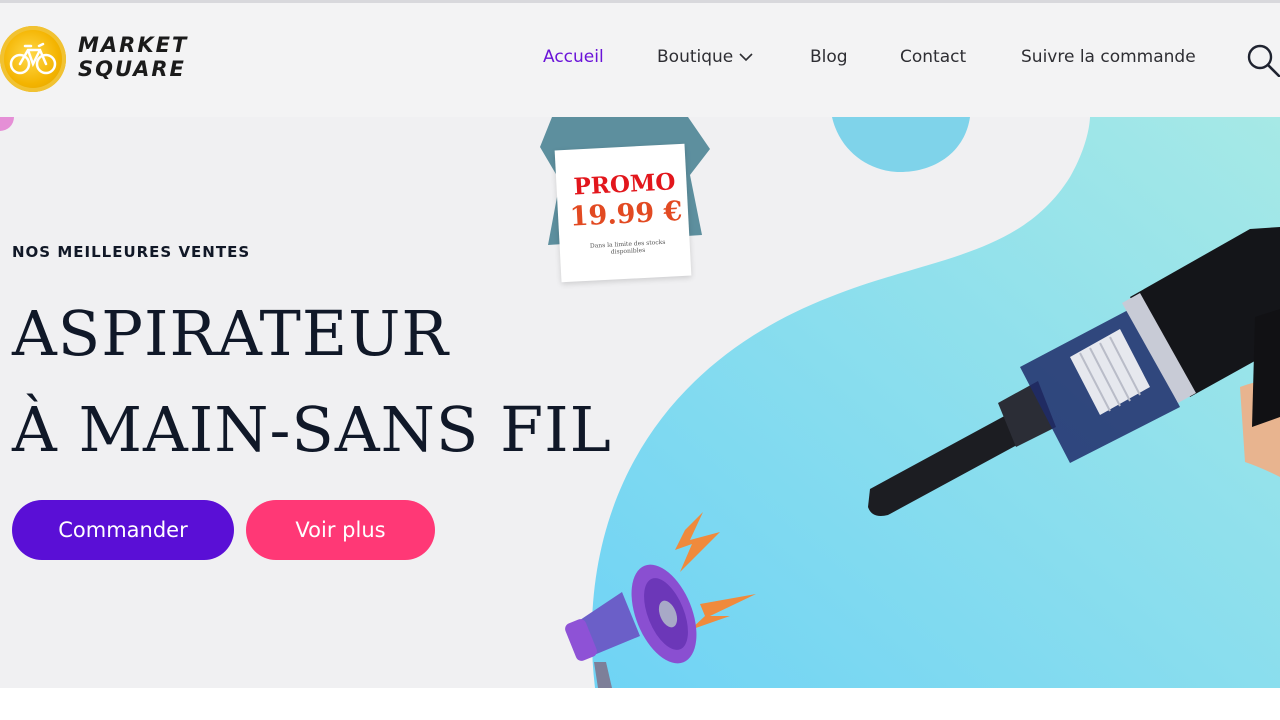  What do you see at coordinates (1108, 57) in the screenshot?
I see `nav-item-suivre-commande: Suivre la commande` at bounding box center [1108, 57].